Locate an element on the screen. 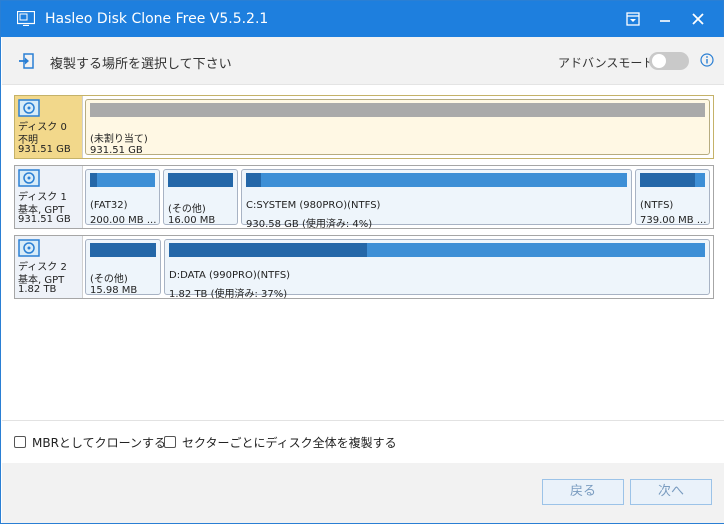 The height and width of the screenshot is (524, 724). disk-clone-app-icon is located at coordinates (26, 18).